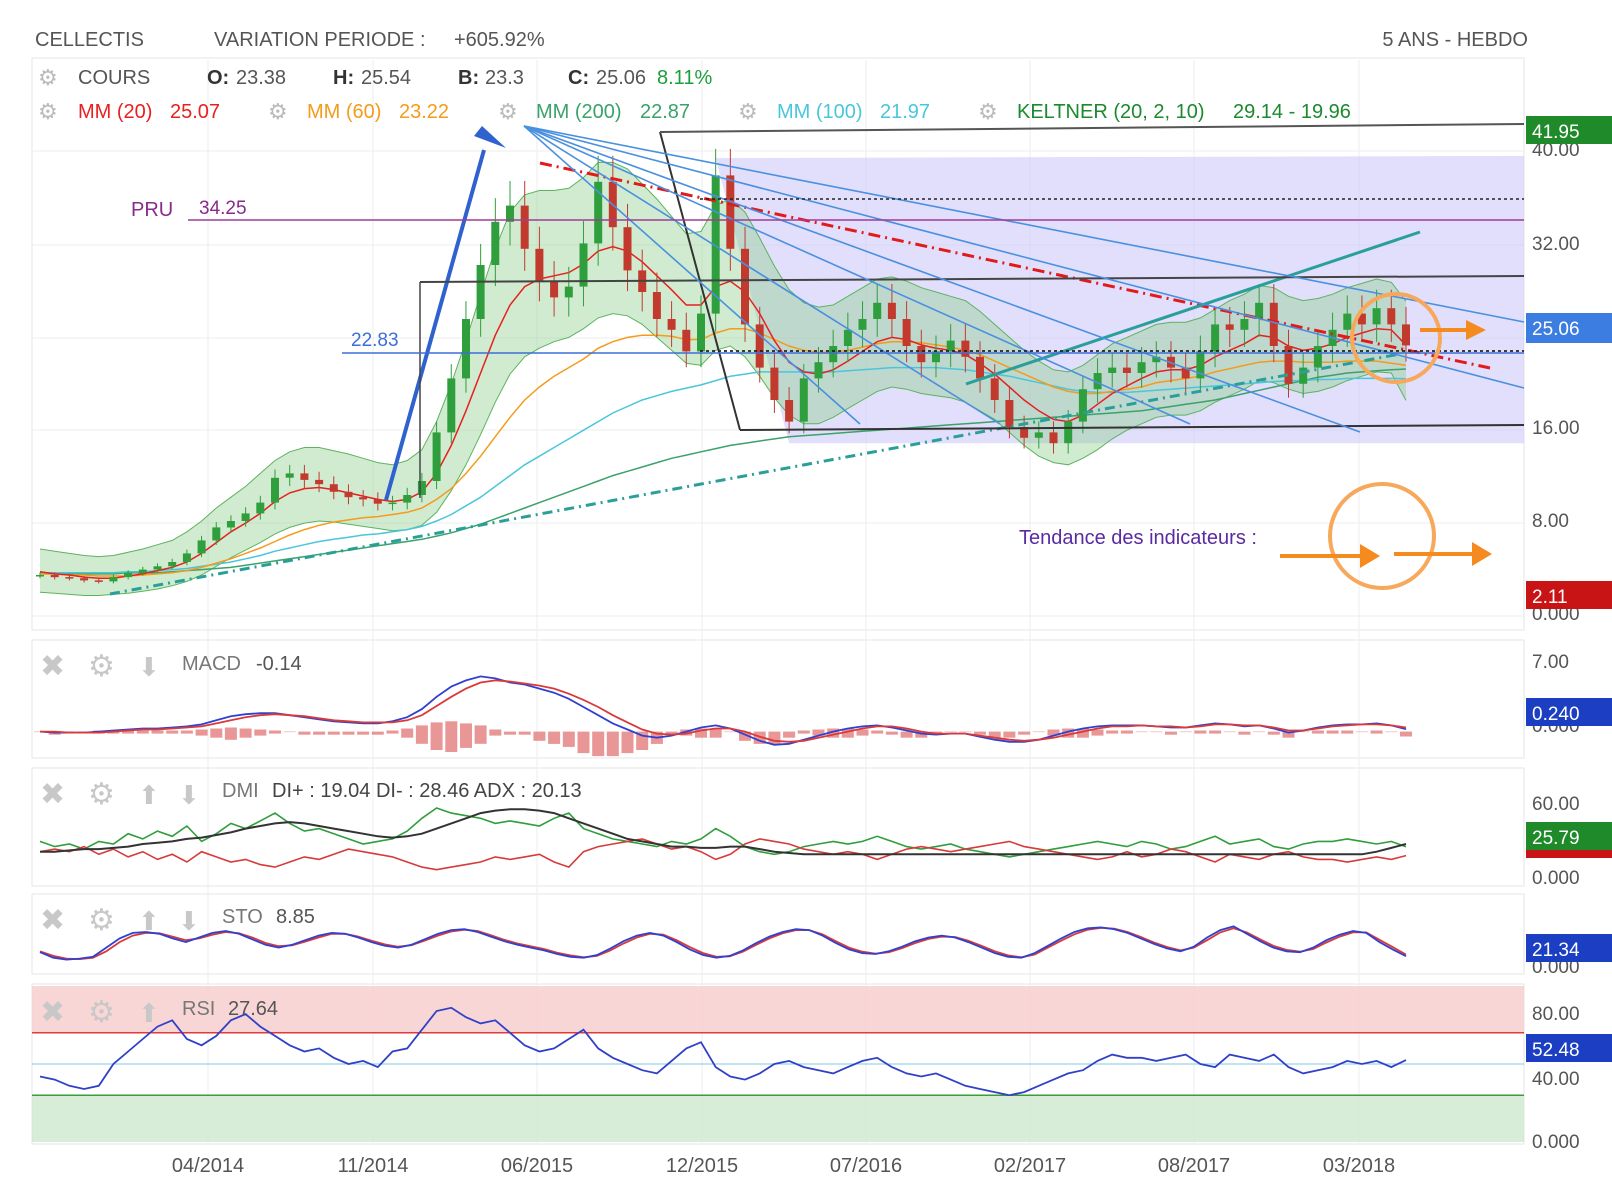  Describe the element at coordinates (1550, 662) in the screenshot. I see `macd-tick: 7.00` at that location.